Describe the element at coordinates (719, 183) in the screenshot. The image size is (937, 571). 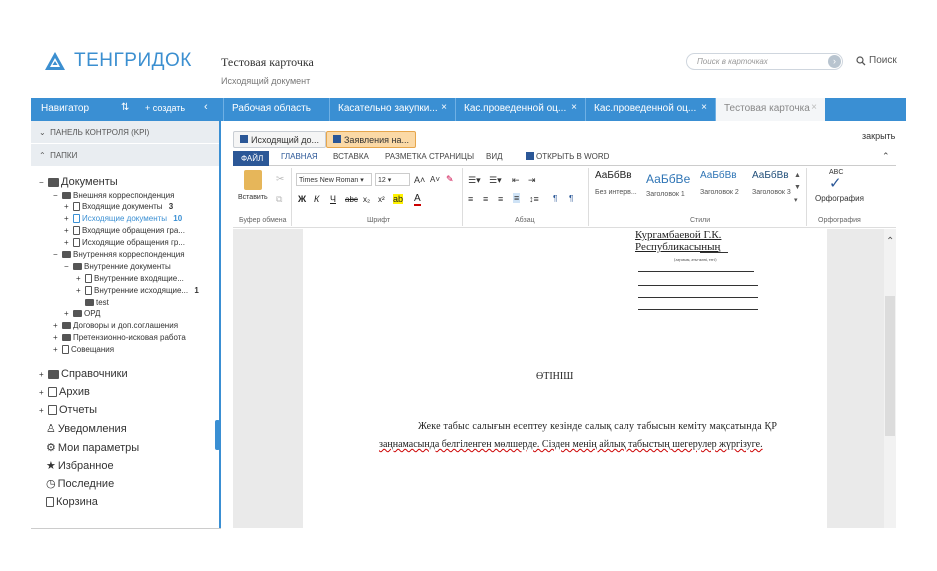
I see `style-heading-2: АаБбВв Заголовок 2` at that location.